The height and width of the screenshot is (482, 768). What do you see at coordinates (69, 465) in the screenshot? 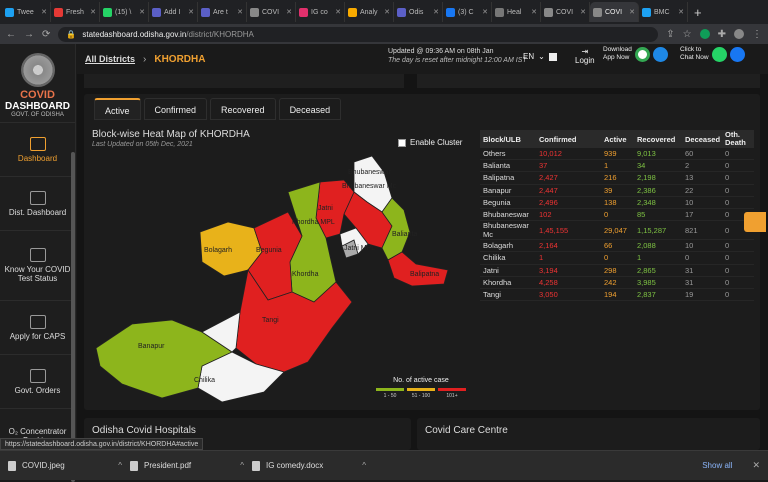
I see `download-item: COVID.jpeg ^` at bounding box center [69, 465].